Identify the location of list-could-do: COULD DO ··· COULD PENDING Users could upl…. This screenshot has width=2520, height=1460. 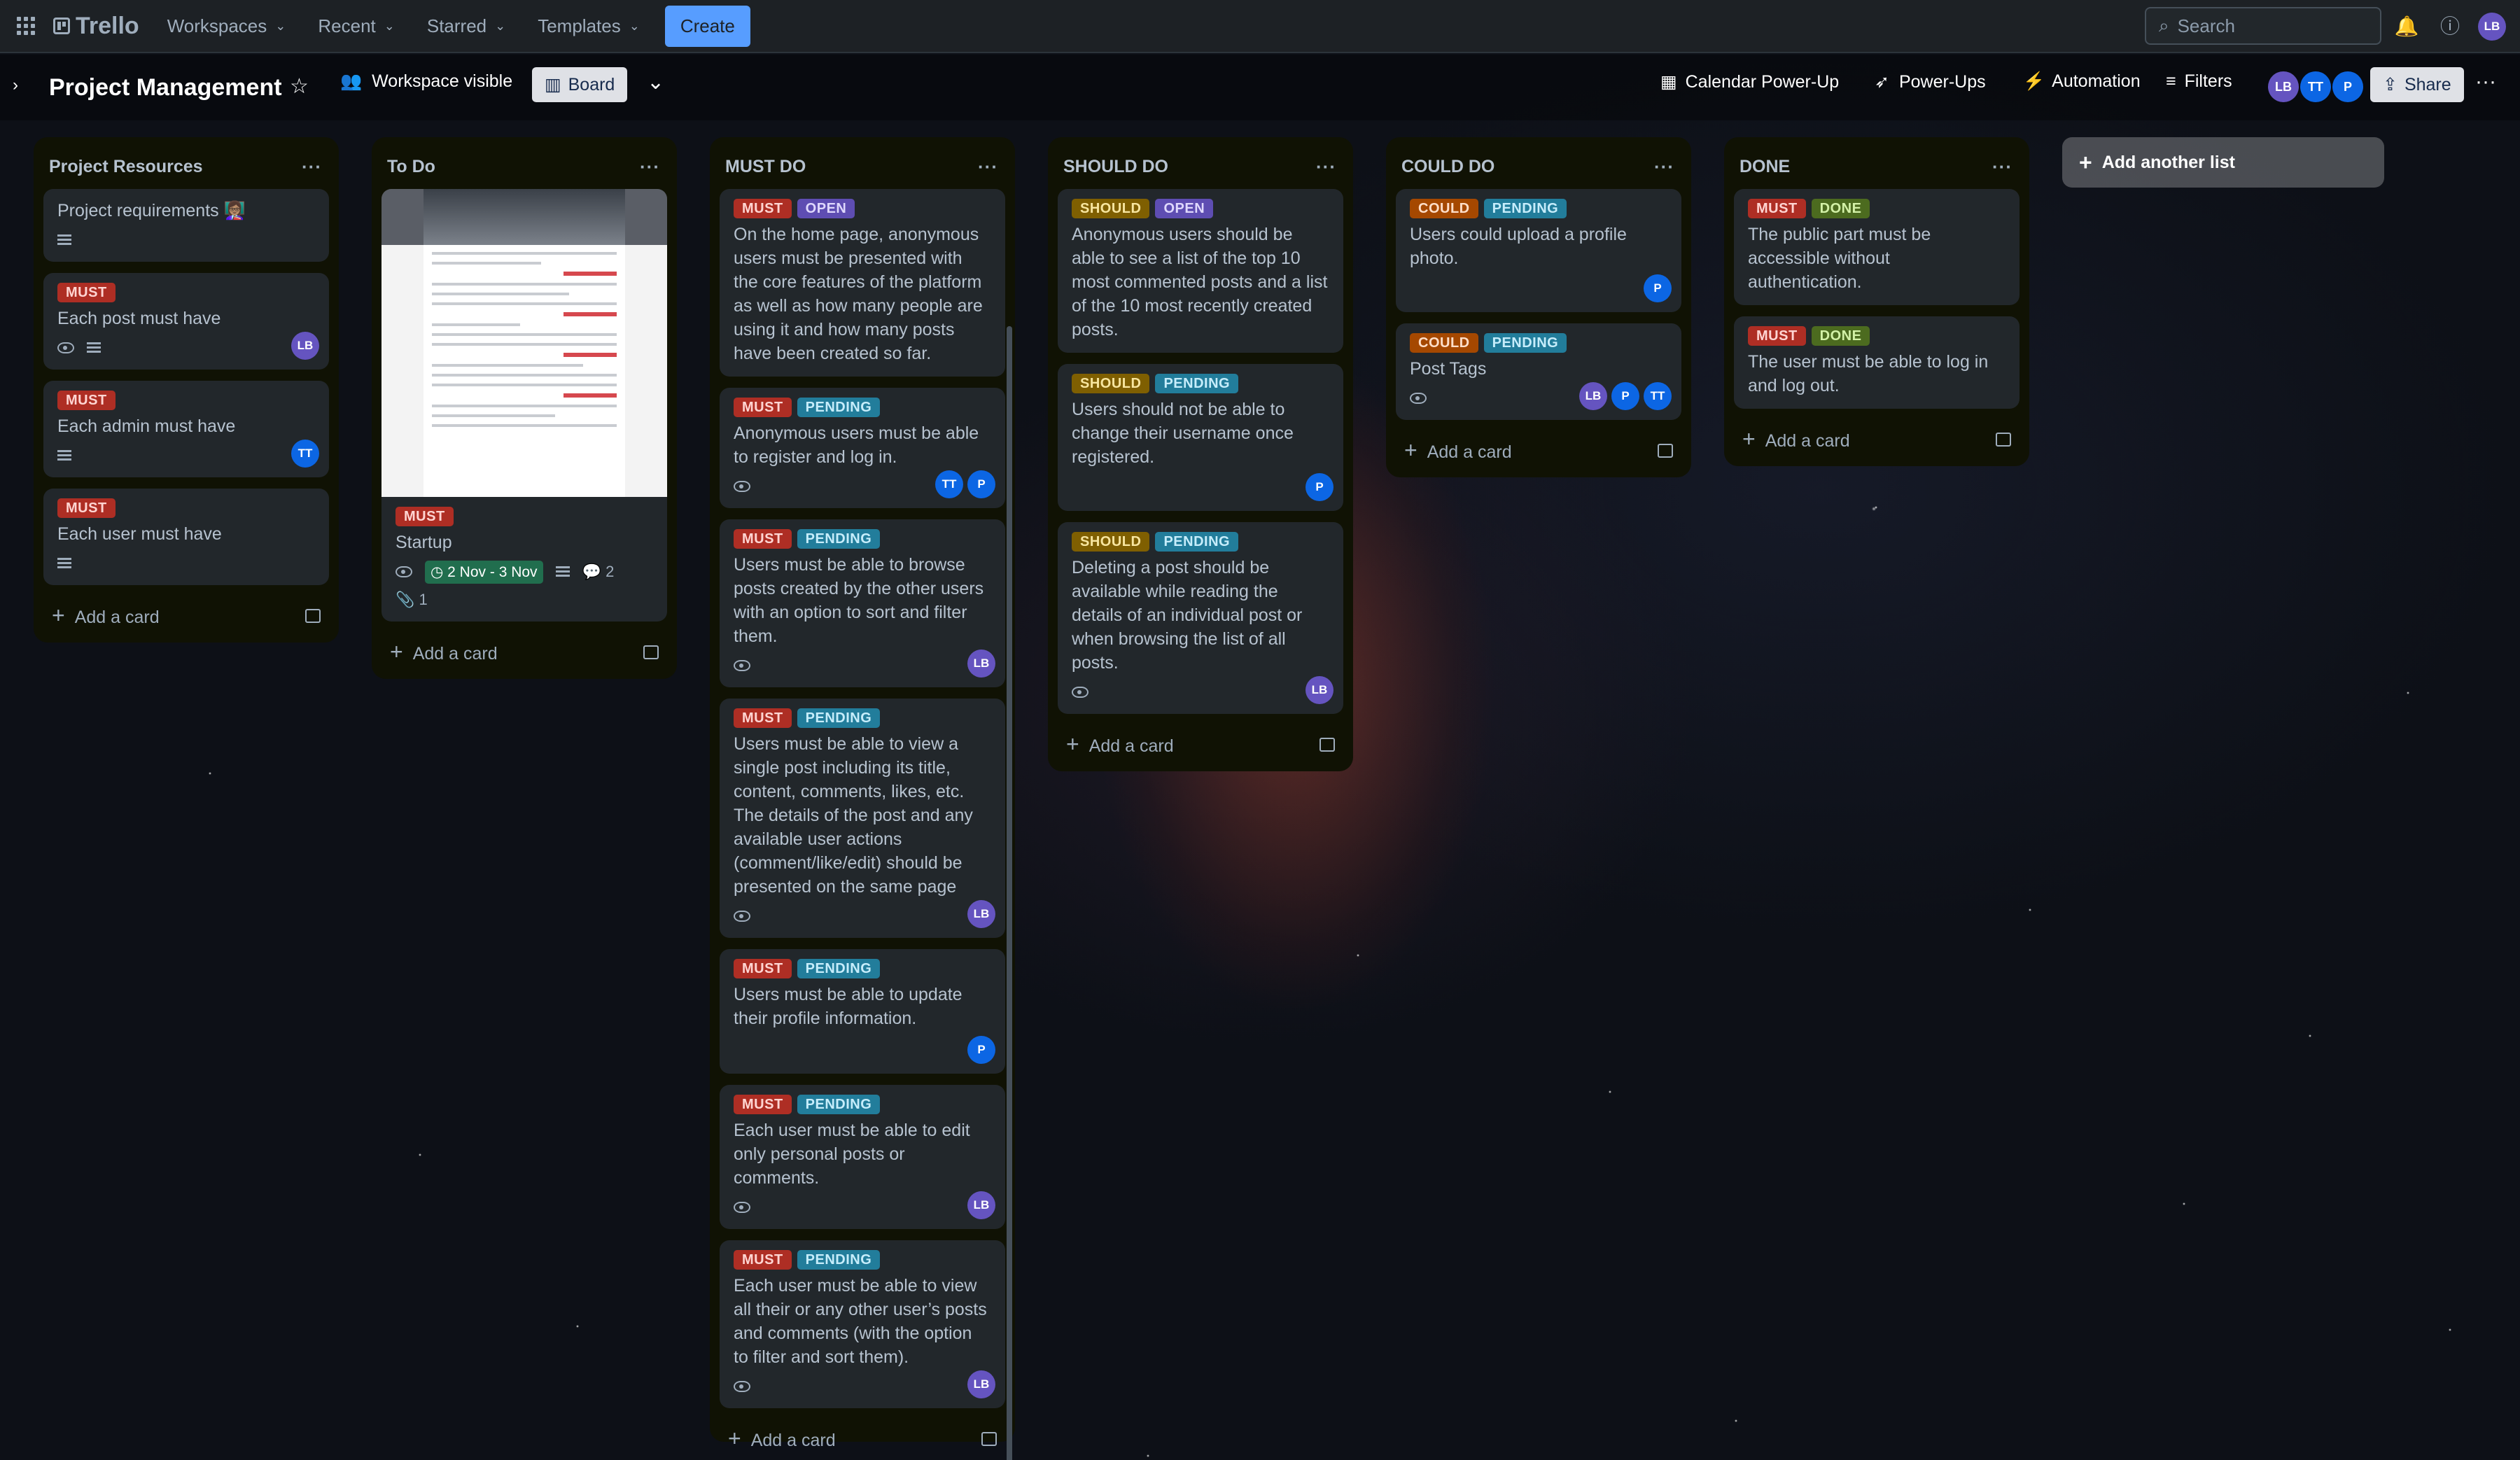
(1538, 307).